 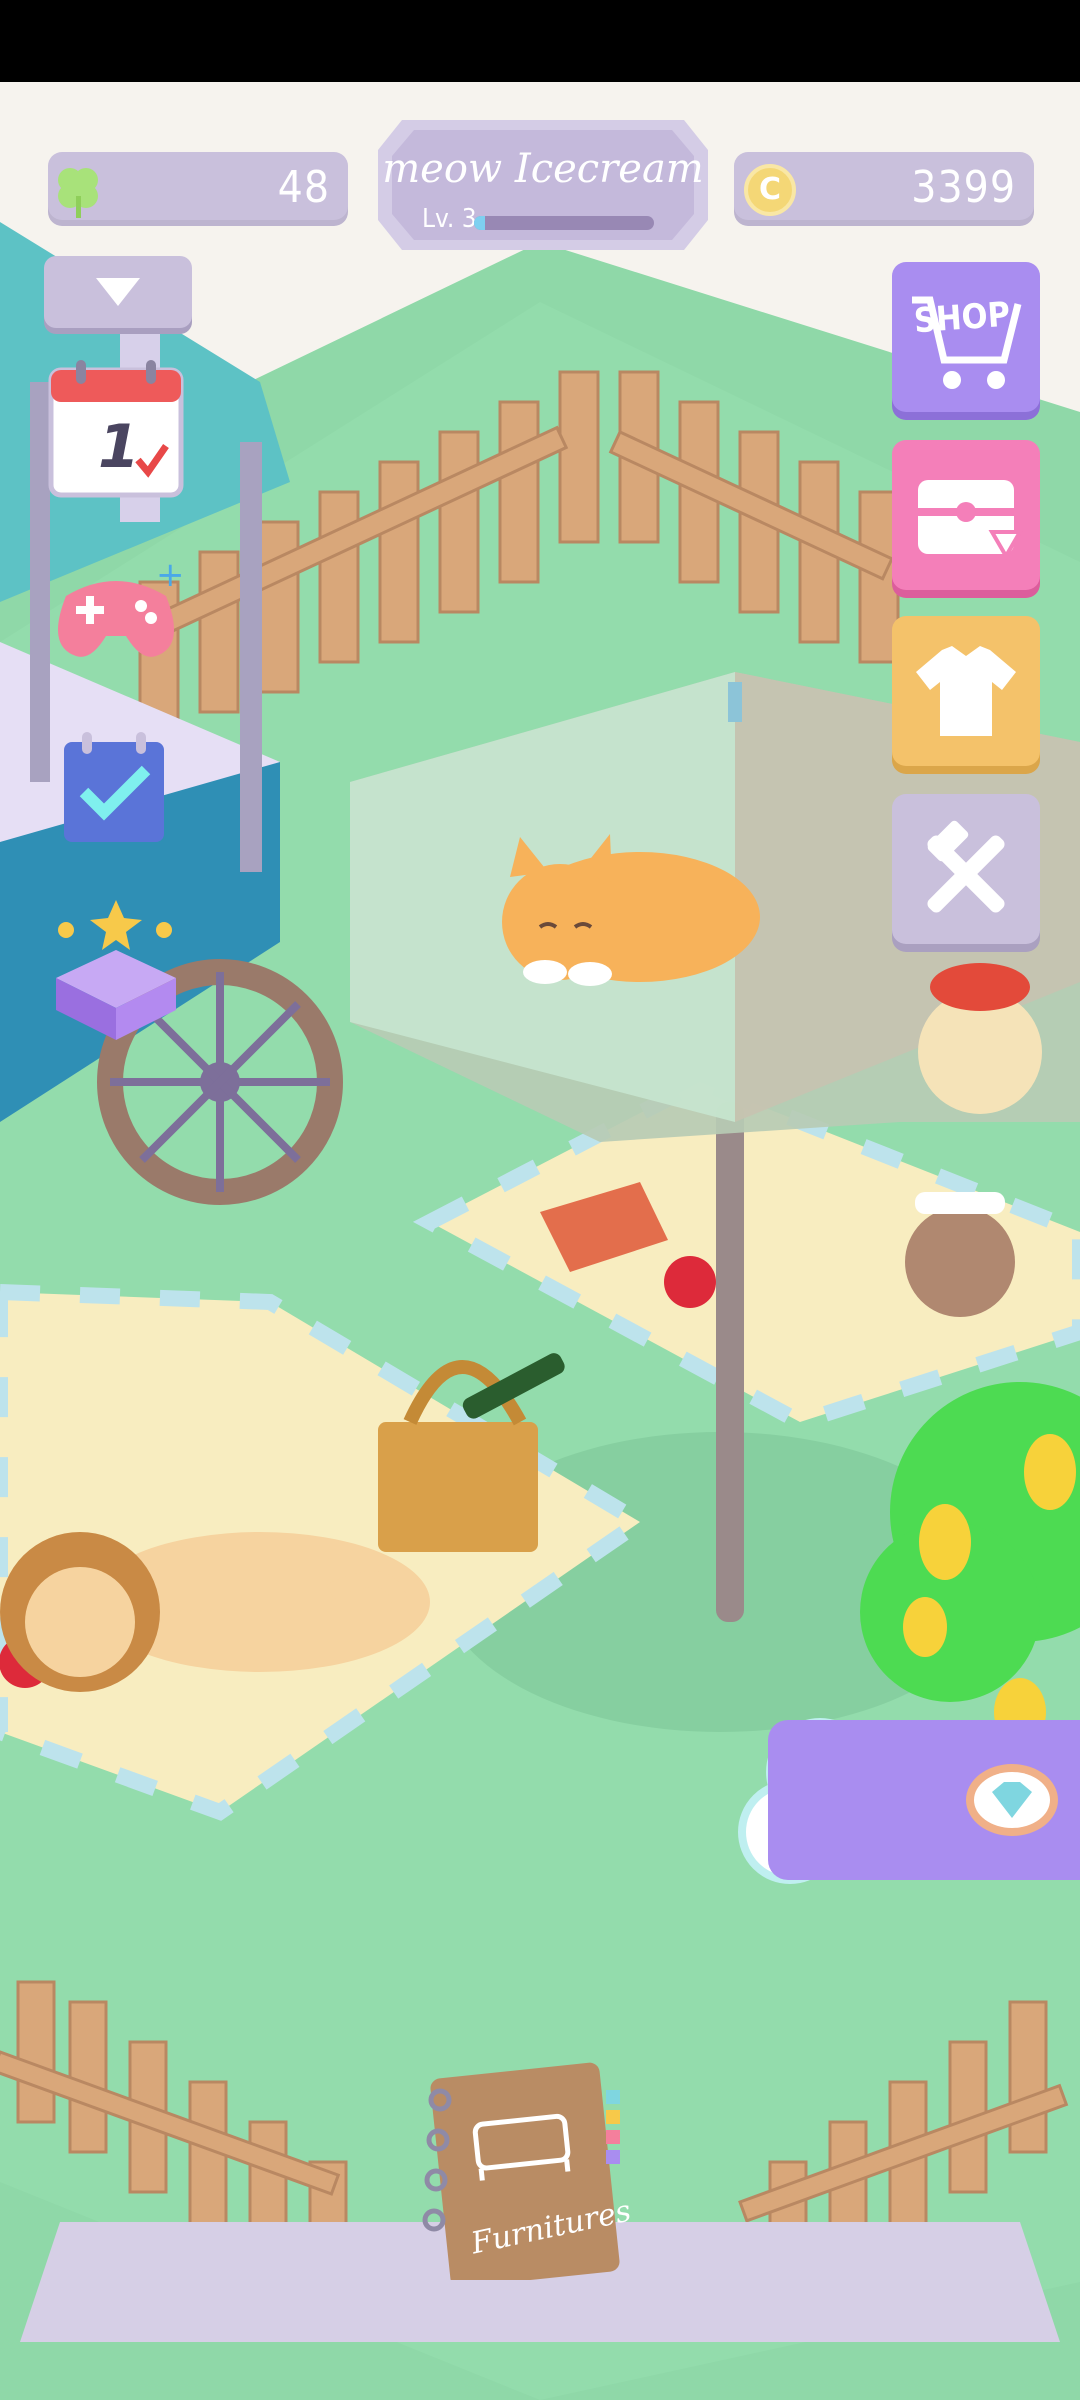 What do you see at coordinates (564, 223) in the screenshot?
I see `level-progress-bar` at bounding box center [564, 223].